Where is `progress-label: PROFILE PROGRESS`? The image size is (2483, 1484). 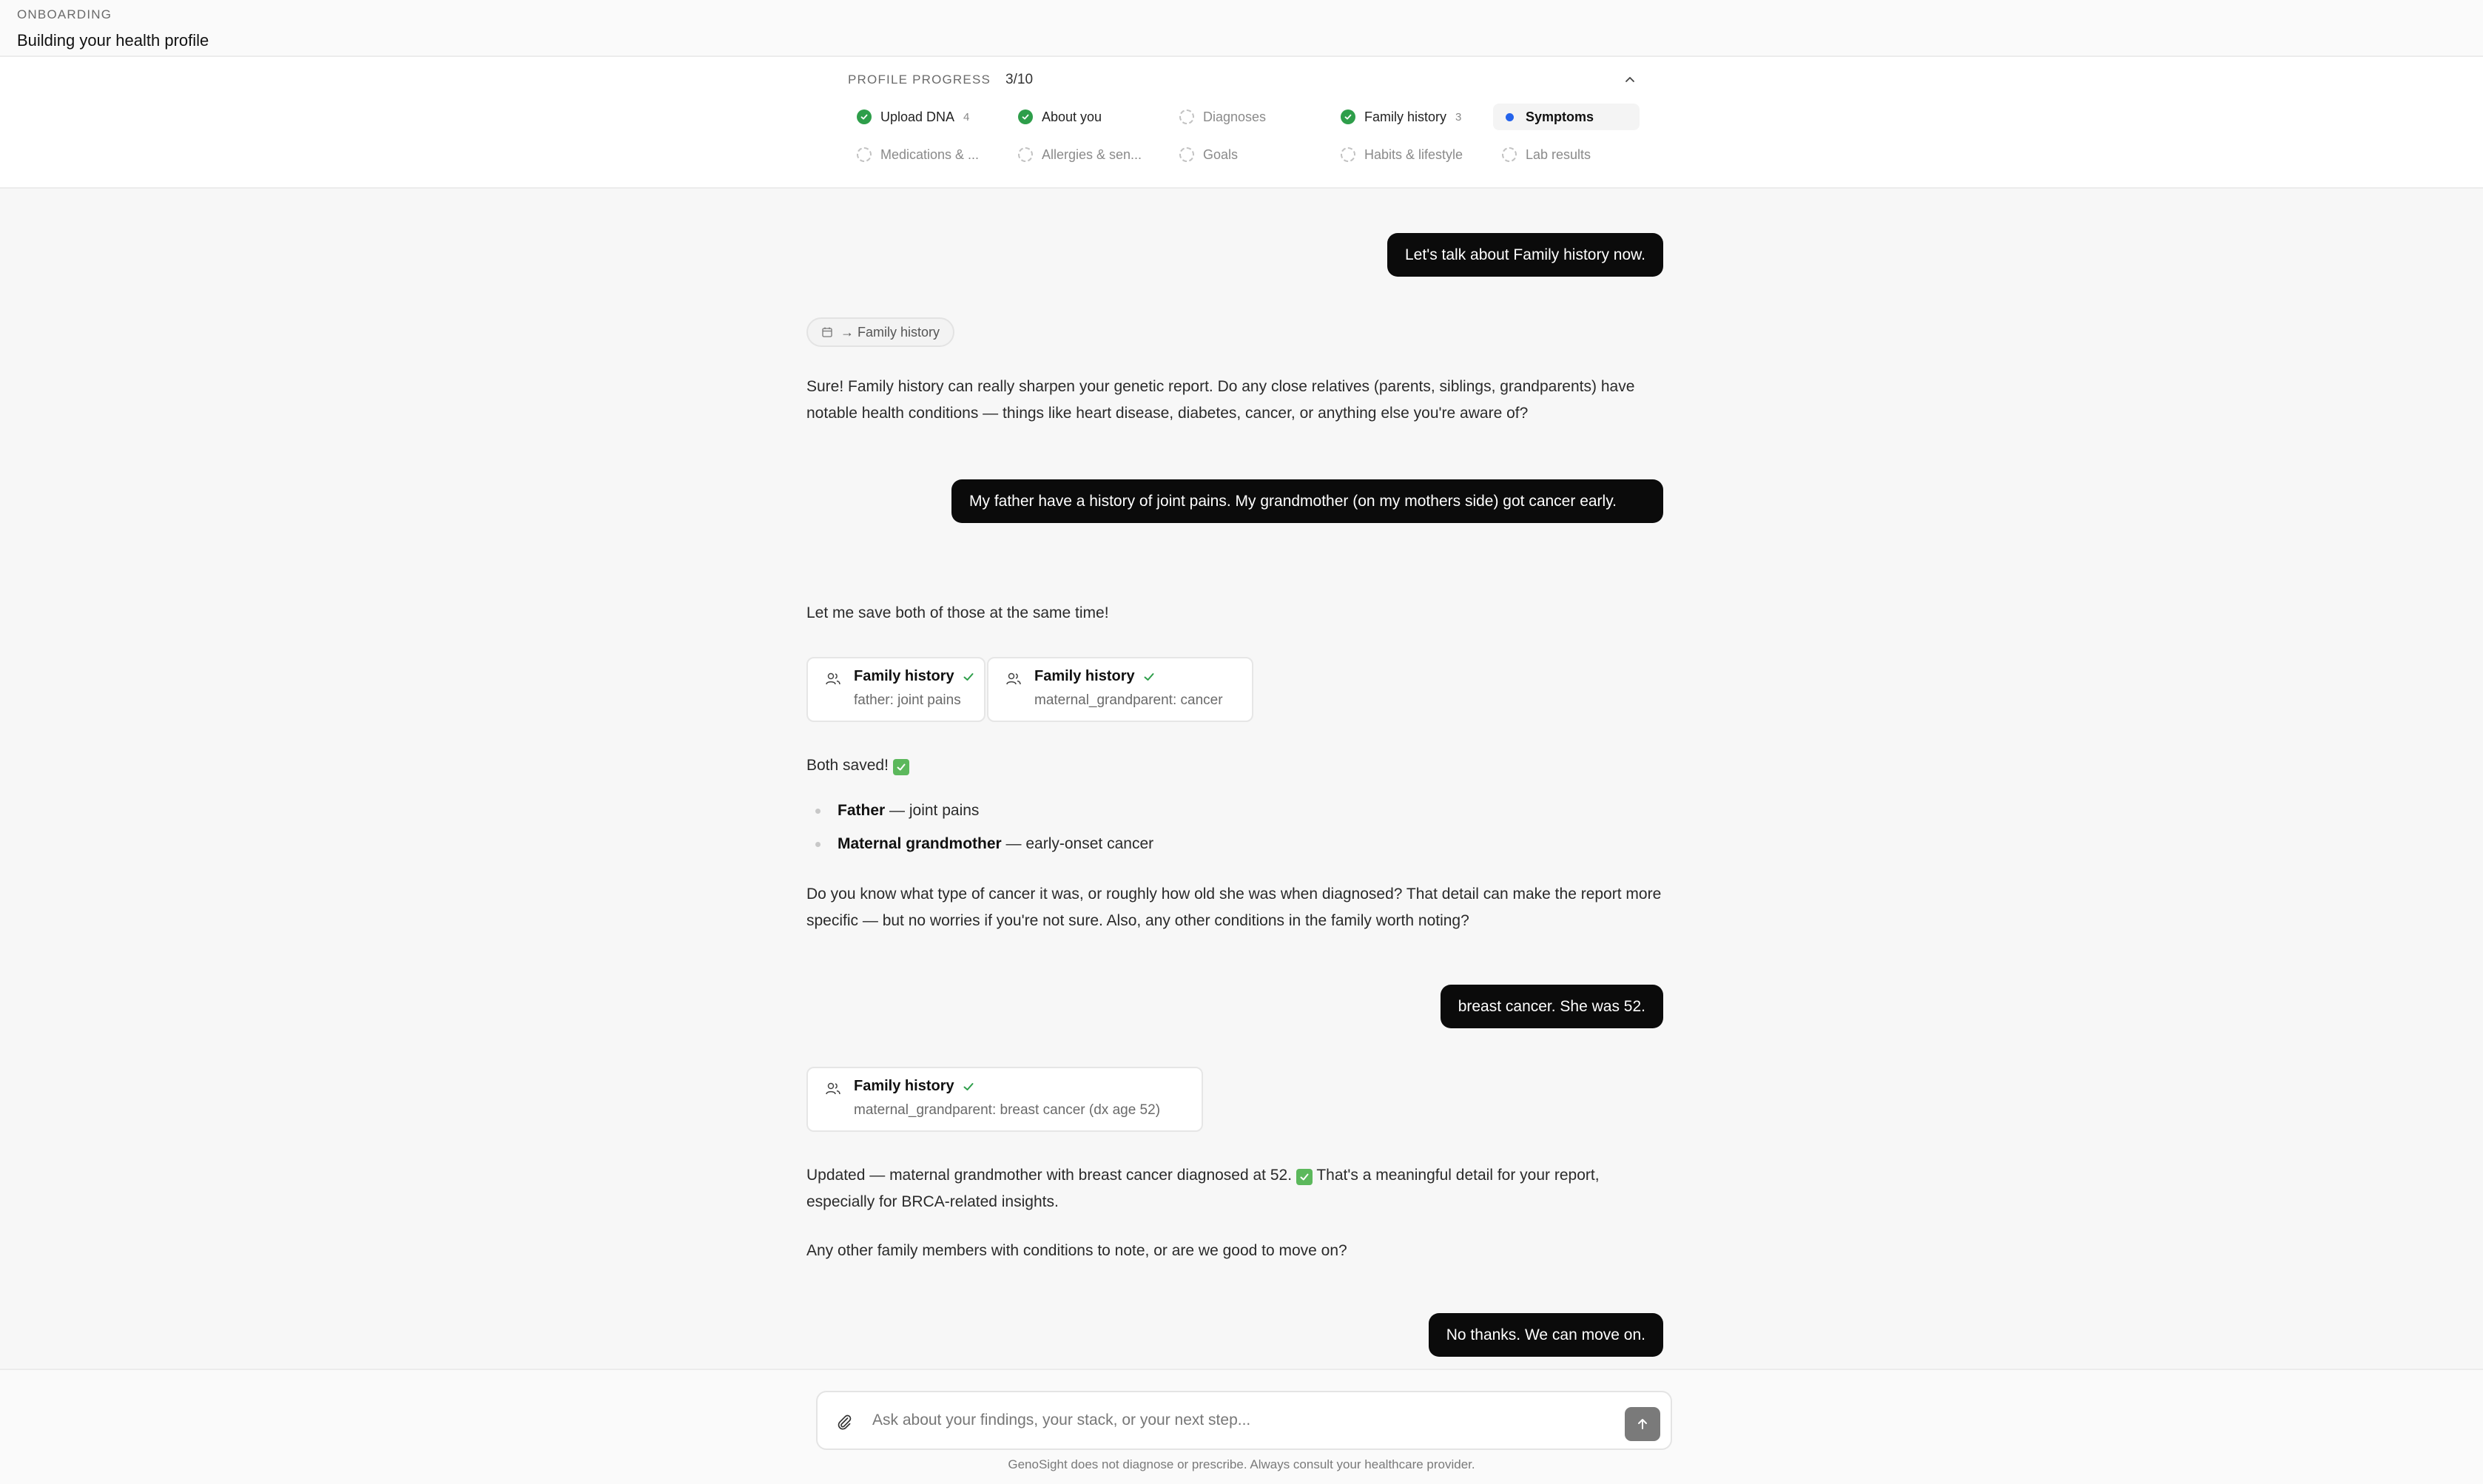
progress-label: PROFILE PROGRESS is located at coordinates (919, 79).